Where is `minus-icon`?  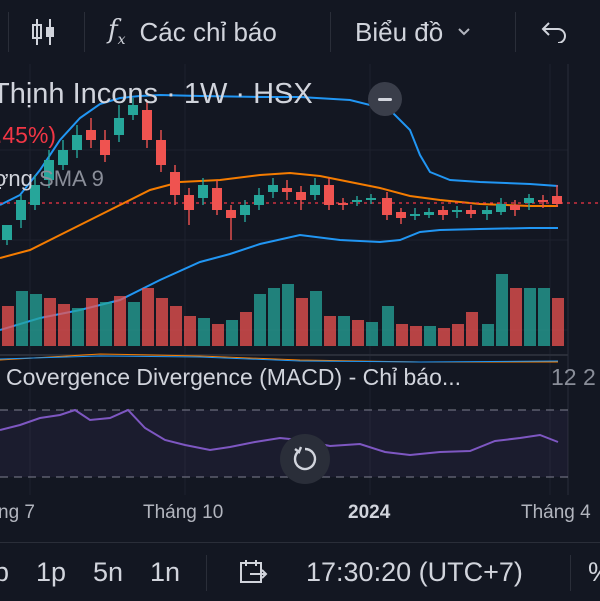 minus-icon is located at coordinates (385, 99).